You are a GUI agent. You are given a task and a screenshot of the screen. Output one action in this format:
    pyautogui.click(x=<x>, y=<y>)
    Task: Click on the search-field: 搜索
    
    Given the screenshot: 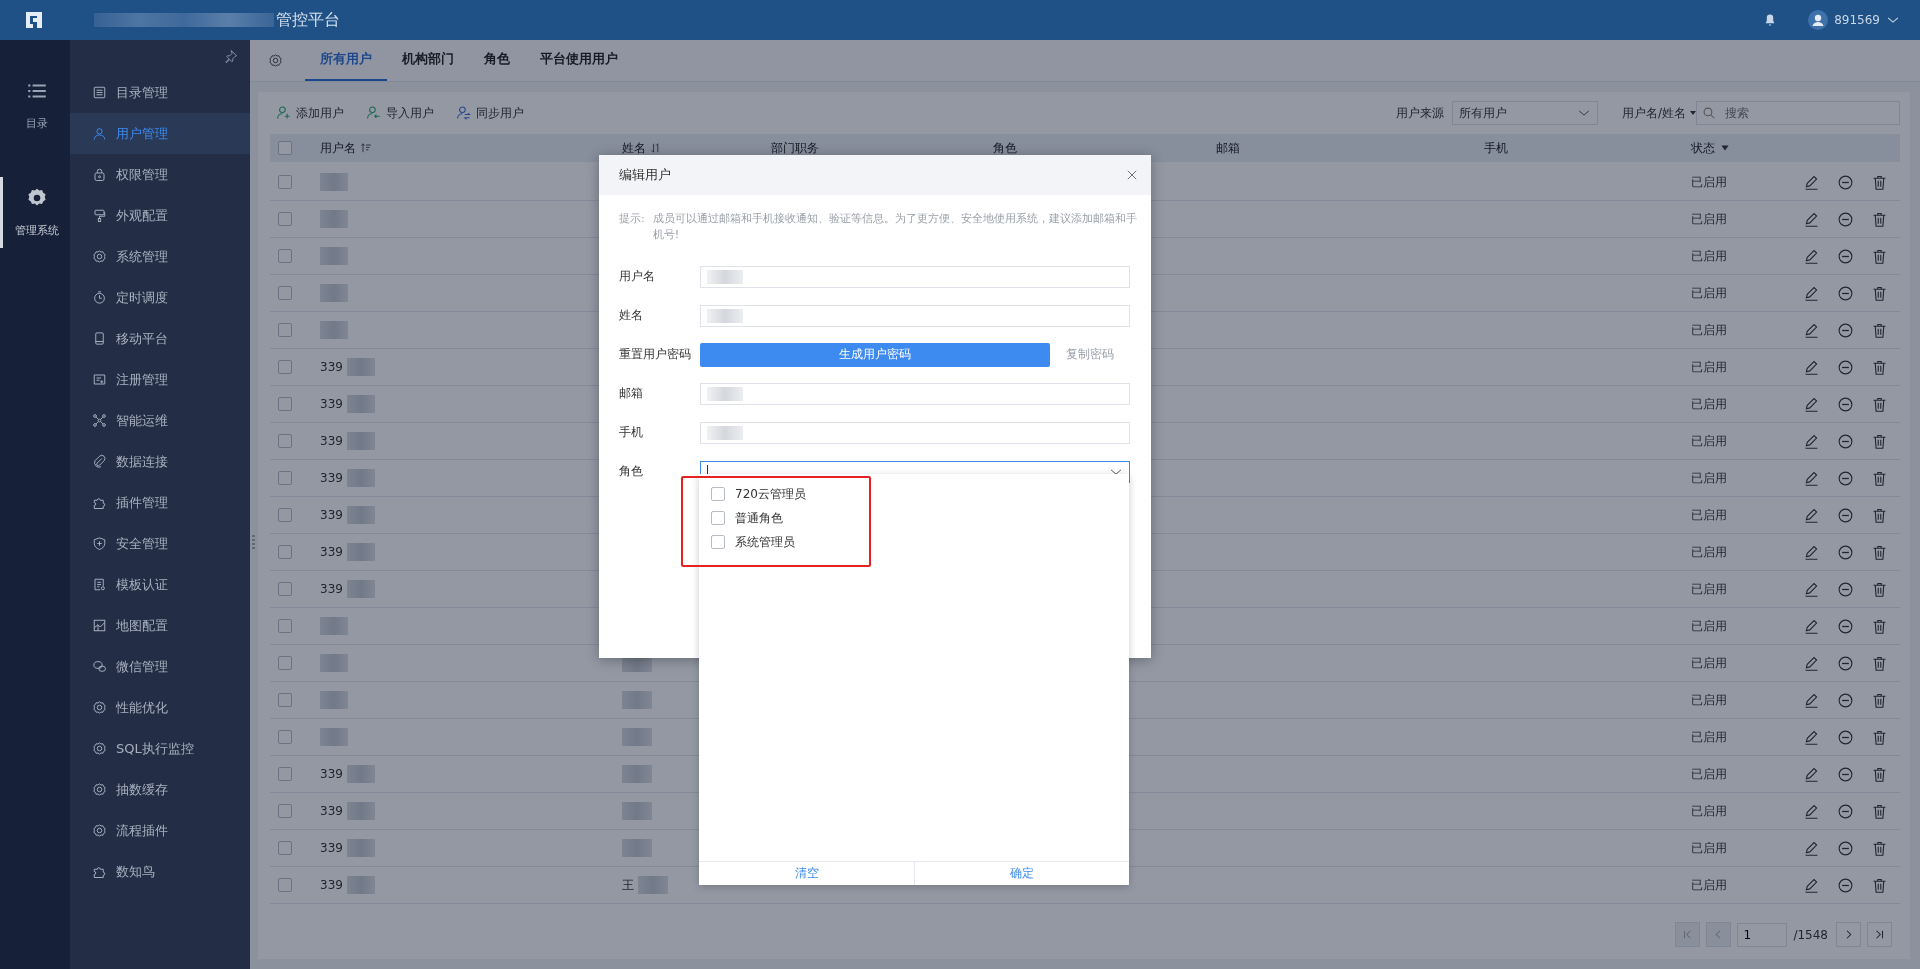 What is the action you would take?
    pyautogui.click(x=1798, y=113)
    